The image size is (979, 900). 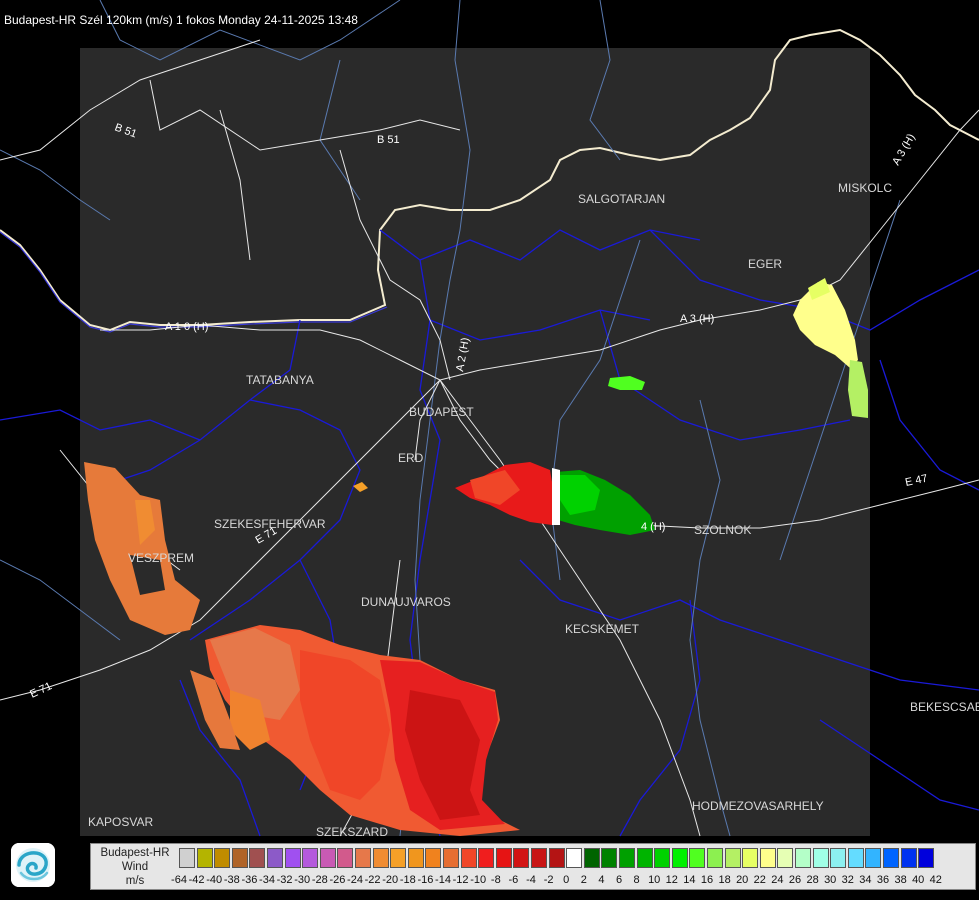 I want to click on city-label: DUNAUJVAROS, so click(x=406, y=602).